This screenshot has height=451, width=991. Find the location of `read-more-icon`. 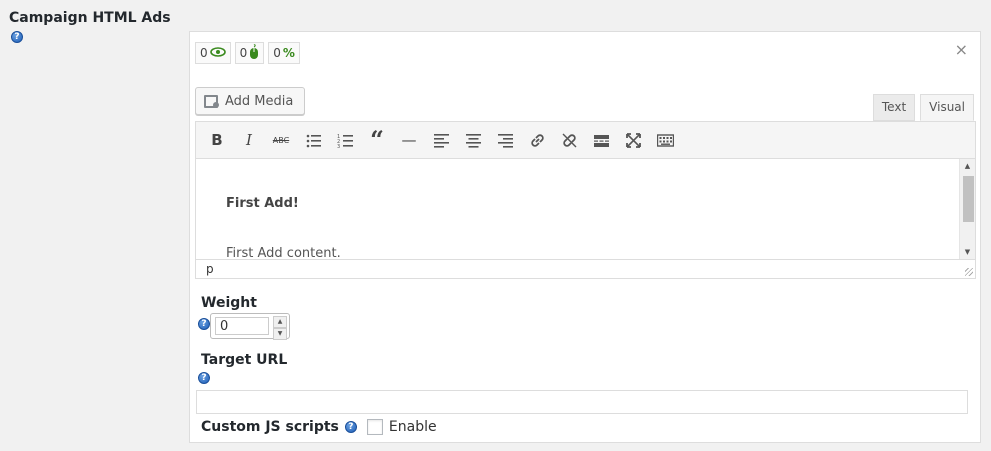

read-more-icon is located at coordinates (601, 140).